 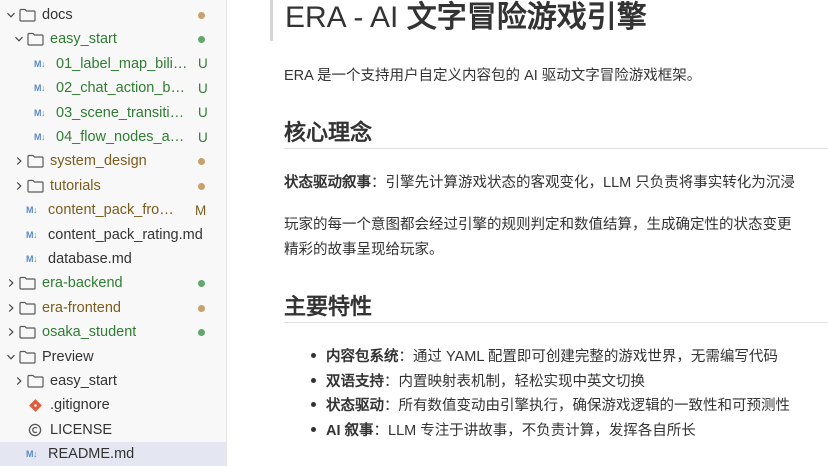 I want to click on tree-file: M↓ database.md, so click(x=113, y=259).